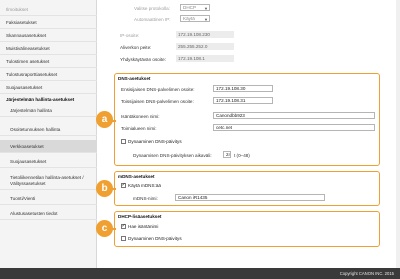  I want to click on sidebar-item-print-report: Tulostusraporttiasetukset, so click(48, 74).